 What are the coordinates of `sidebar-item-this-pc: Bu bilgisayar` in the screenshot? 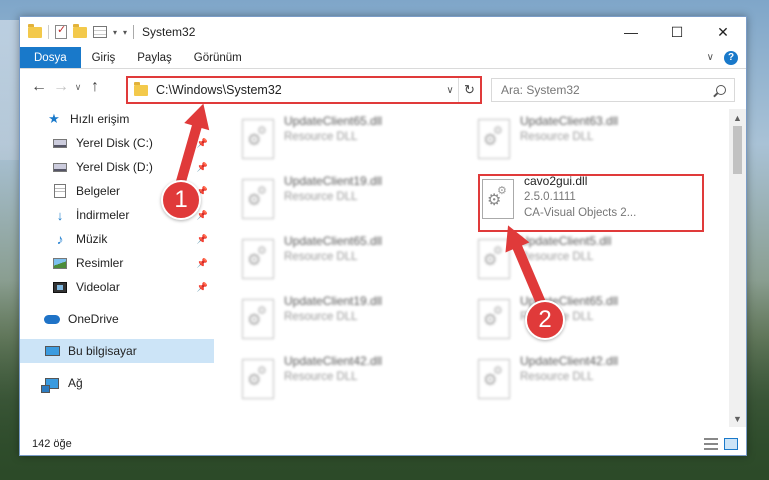 It's located at (117, 351).